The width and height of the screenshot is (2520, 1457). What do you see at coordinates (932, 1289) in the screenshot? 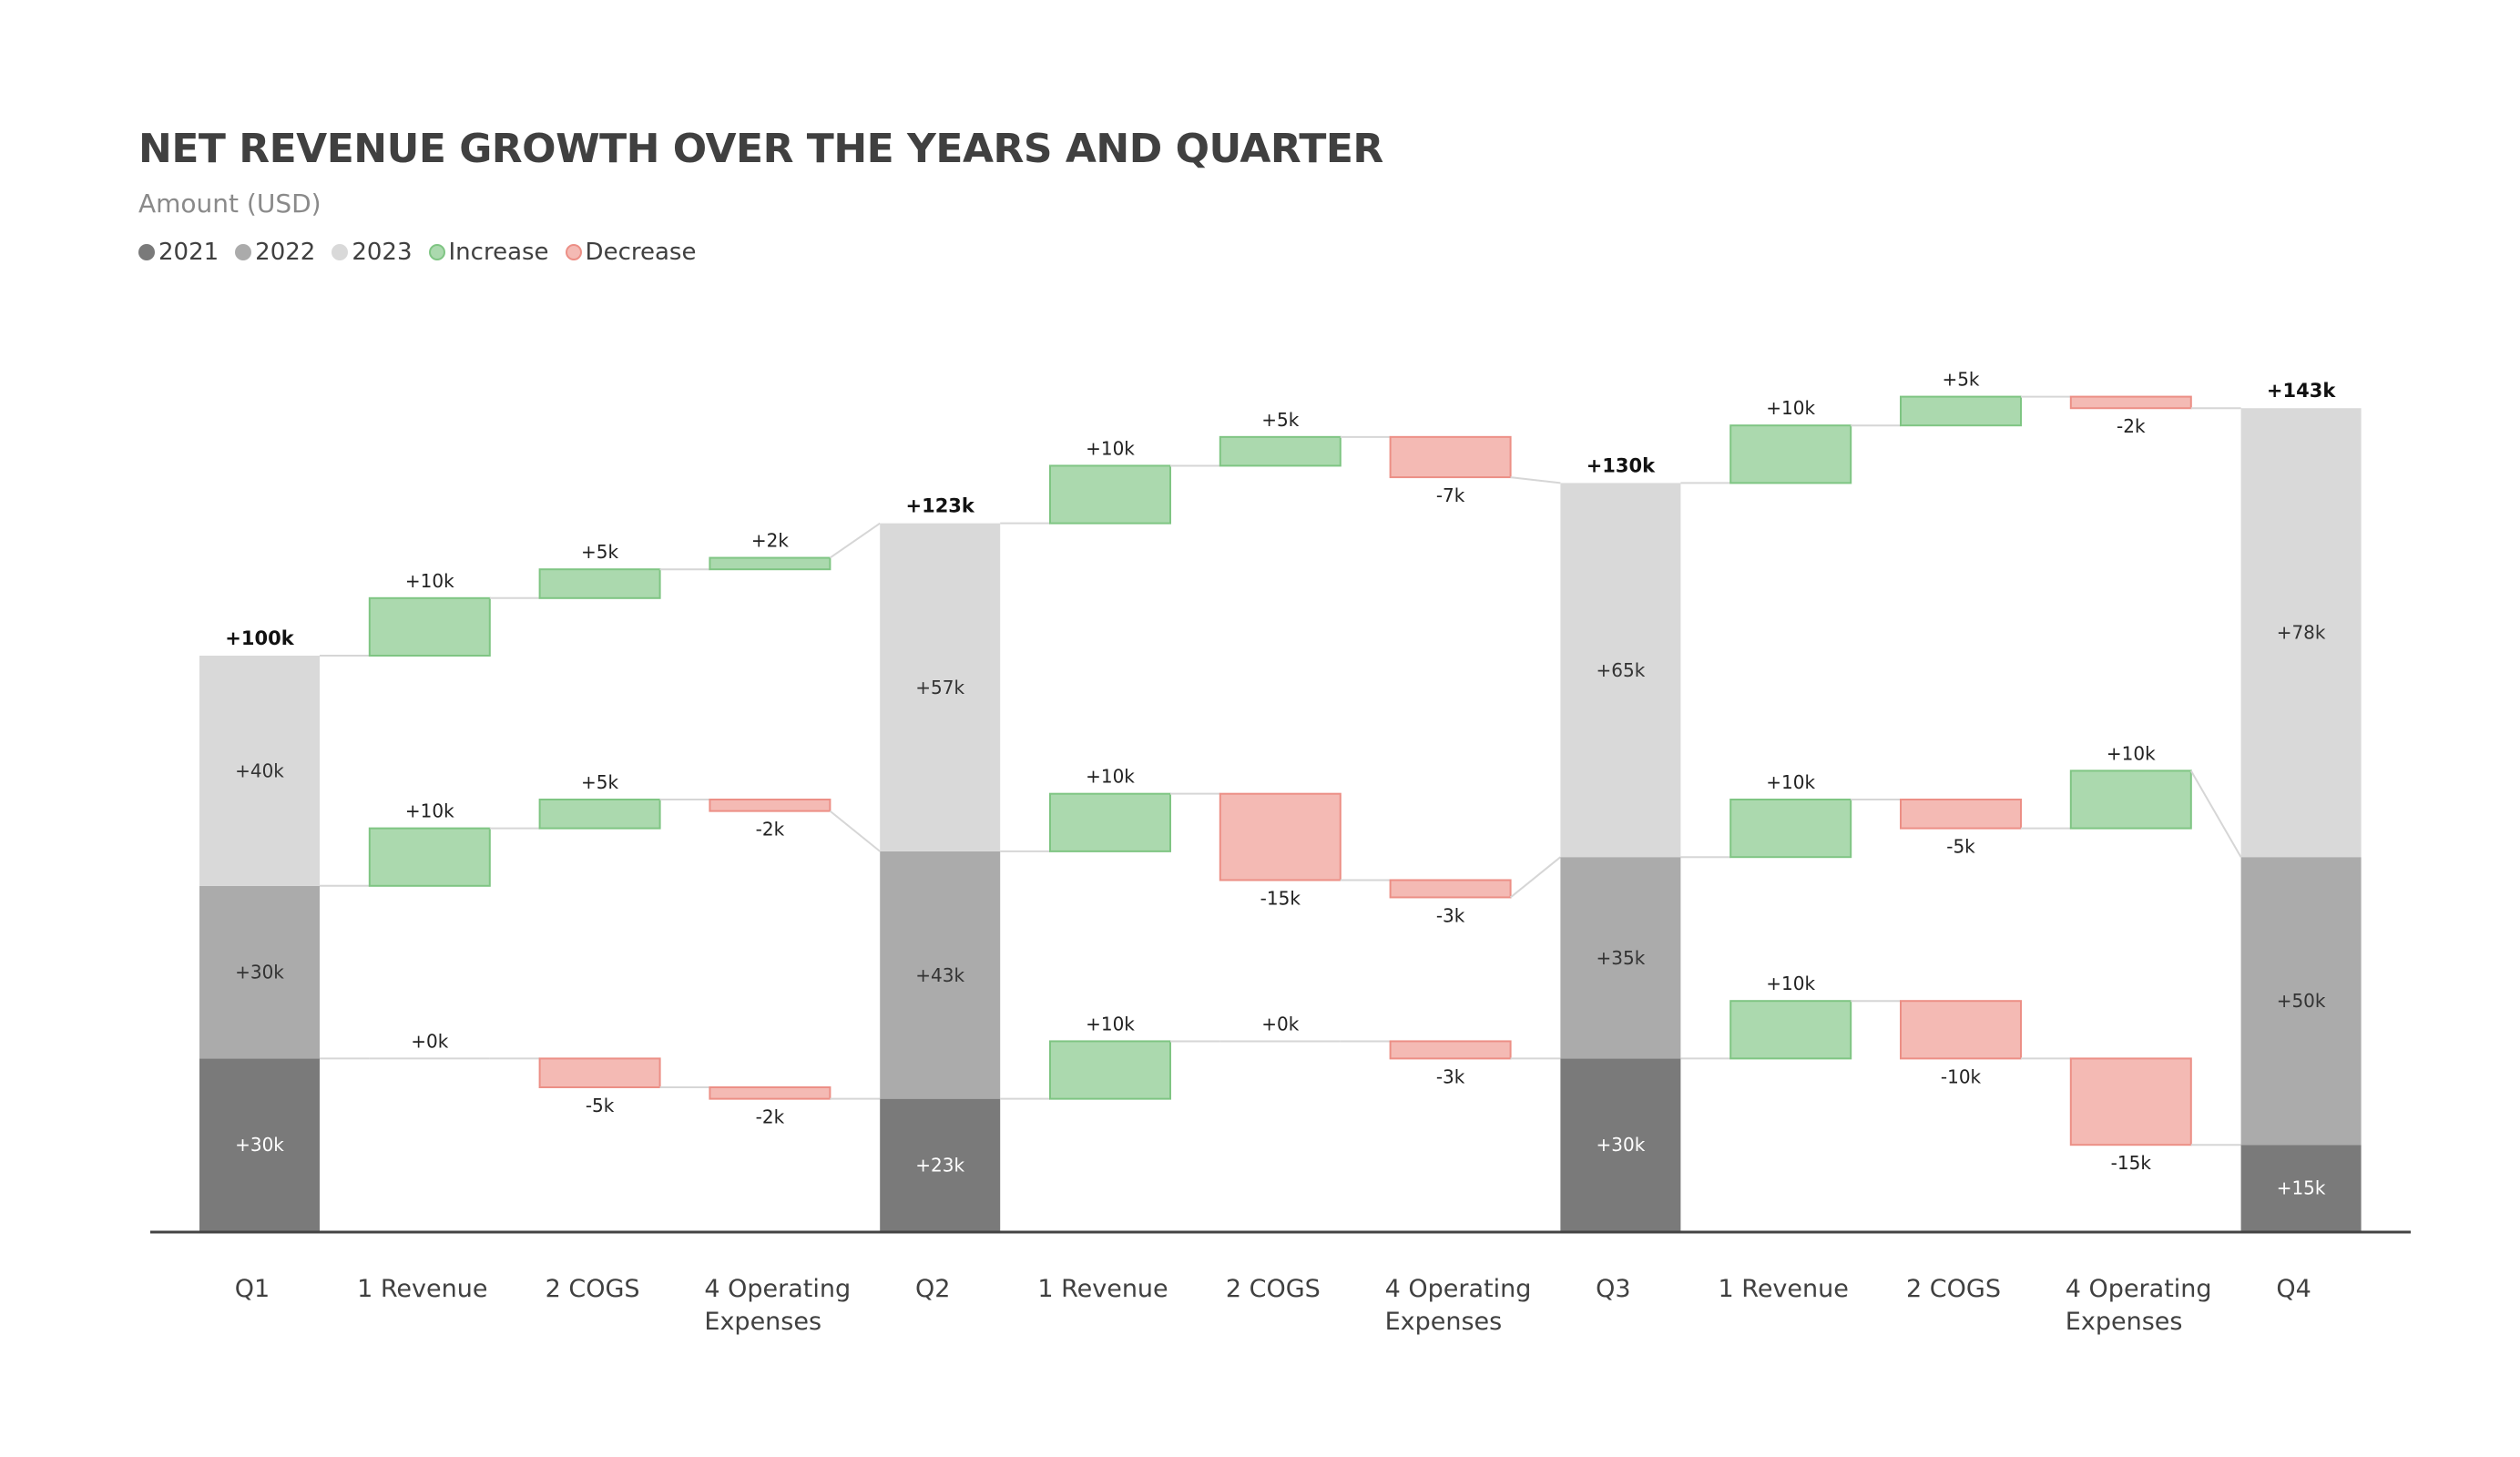
I see `category-label: Q2` at bounding box center [932, 1289].